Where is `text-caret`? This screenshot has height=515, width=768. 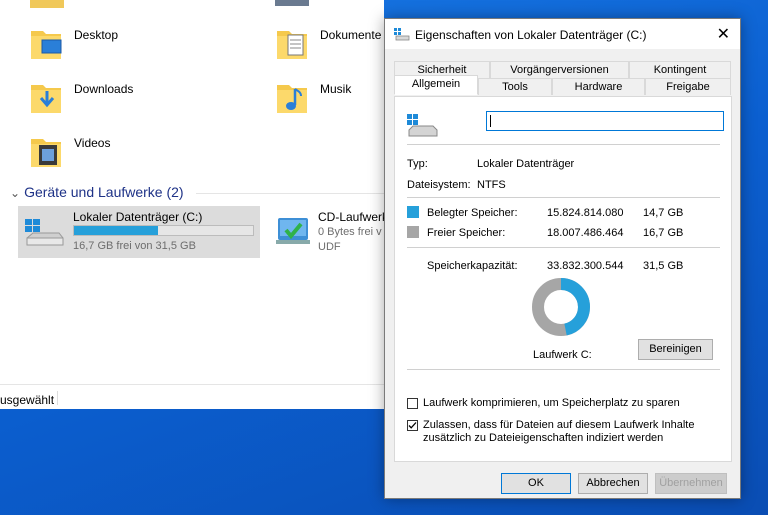
text-caret is located at coordinates (490, 121).